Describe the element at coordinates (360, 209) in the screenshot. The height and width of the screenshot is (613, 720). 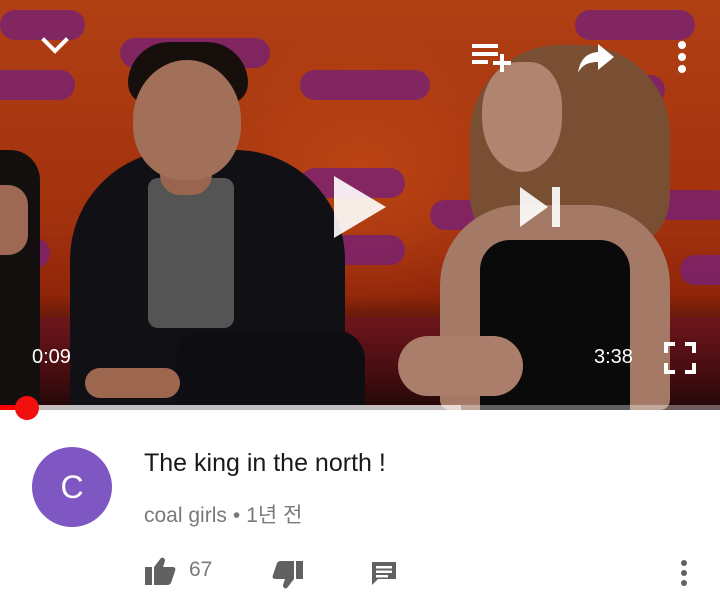
I see `play-icon` at that location.